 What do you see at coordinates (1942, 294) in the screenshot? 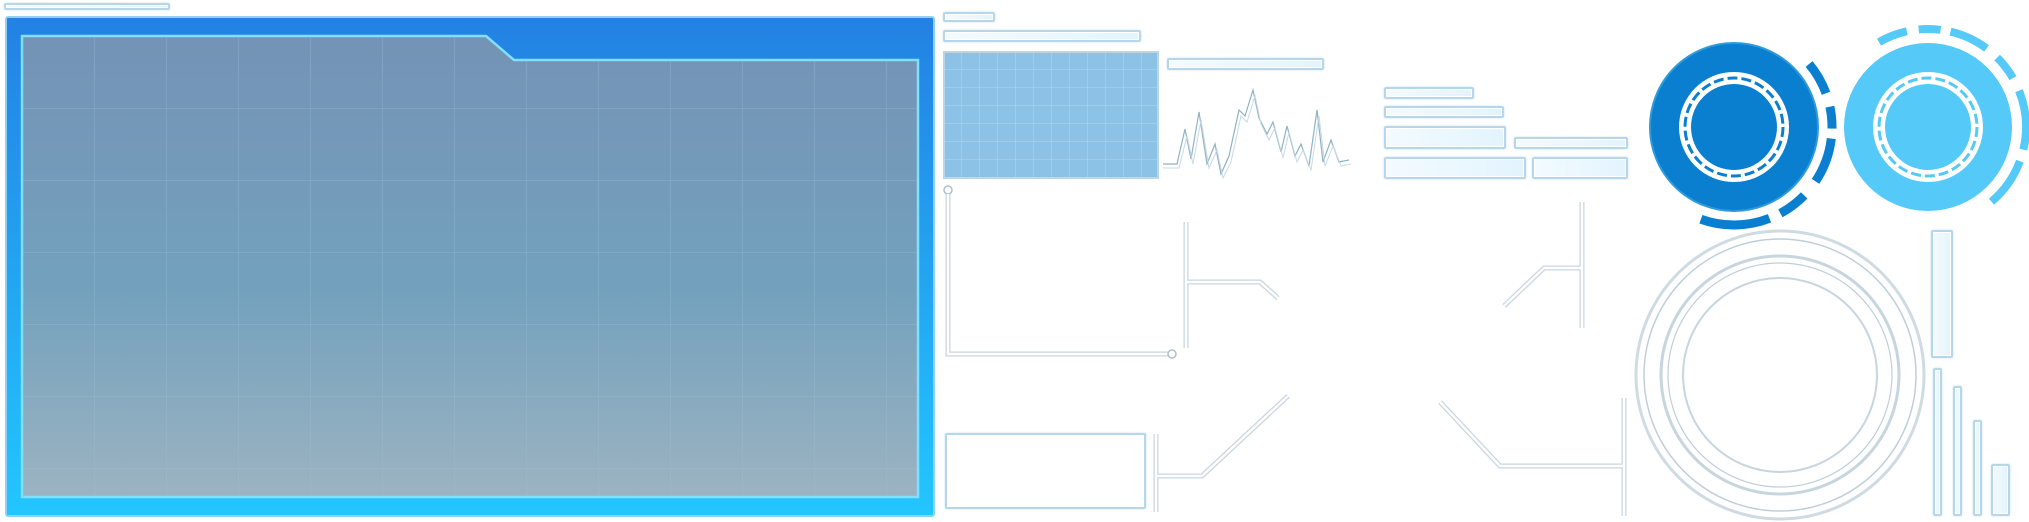
I see `vertical-bar-tall` at bounding box center [1942, 294].